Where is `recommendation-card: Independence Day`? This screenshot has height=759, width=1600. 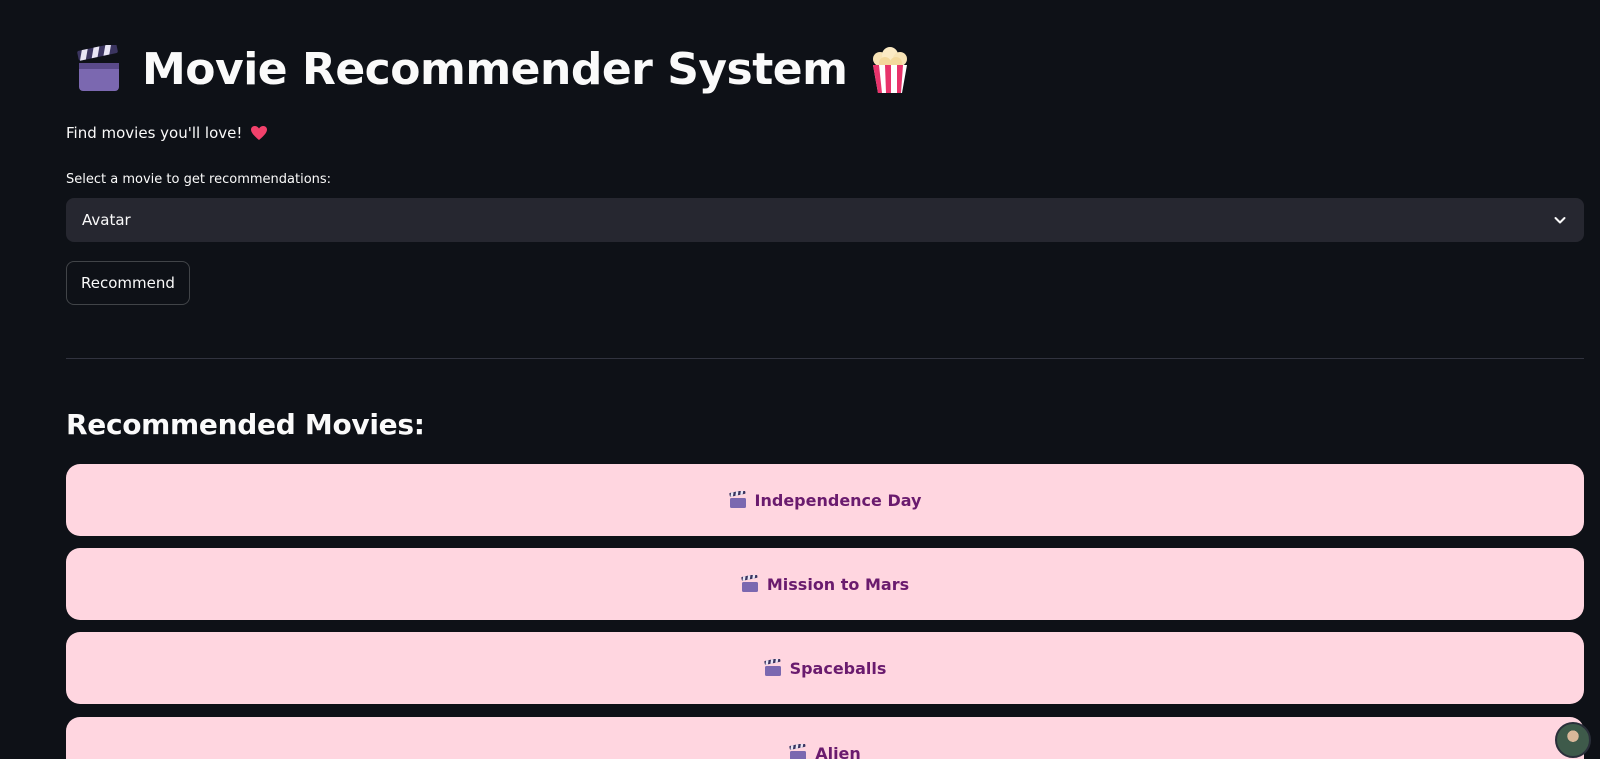
recommendation-card: Independence Day is located at coordinates (825, 500).